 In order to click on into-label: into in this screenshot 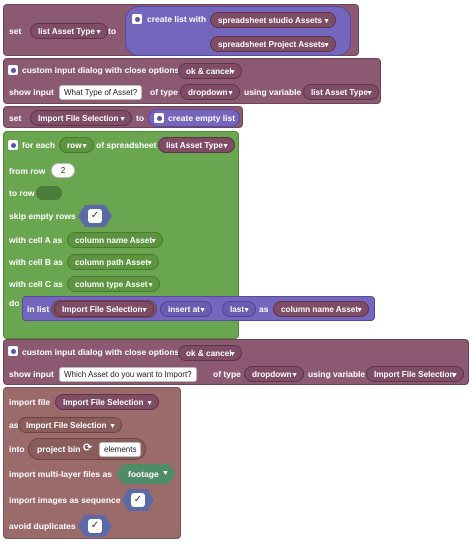, I will do `click(17, 449)`.